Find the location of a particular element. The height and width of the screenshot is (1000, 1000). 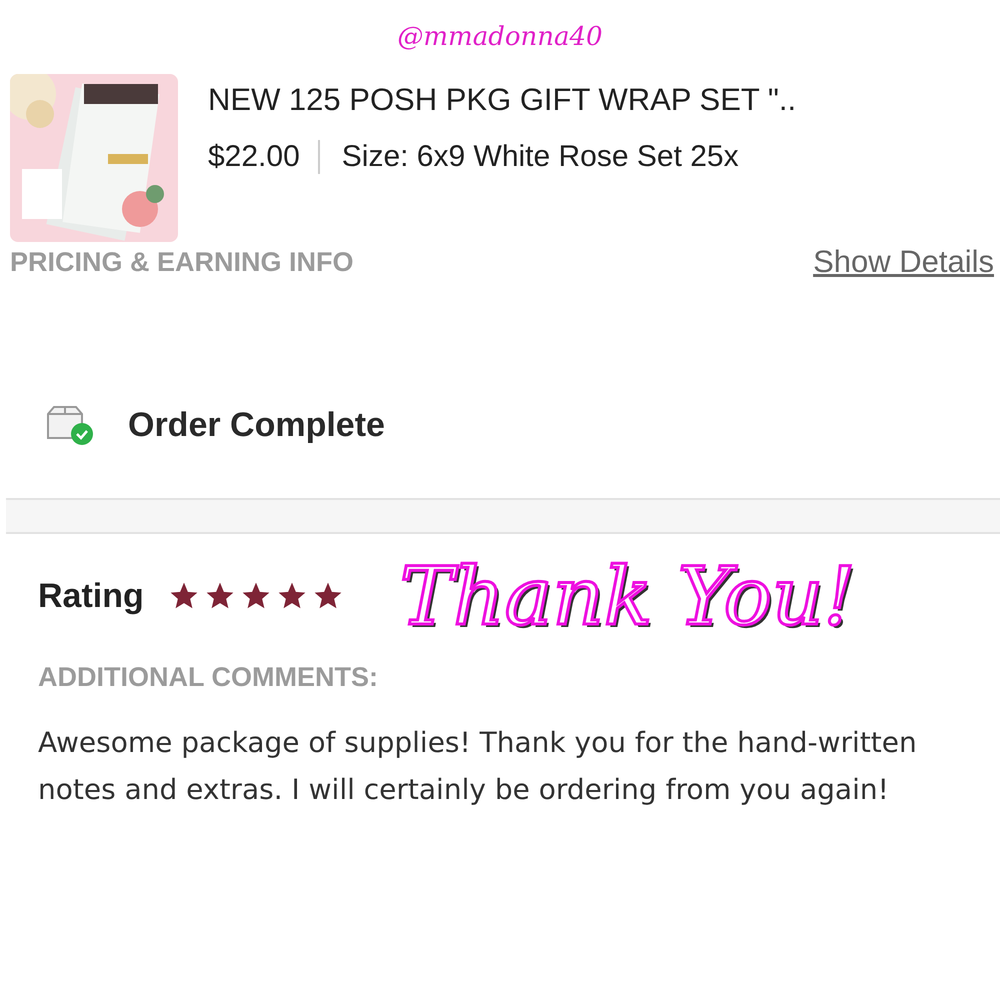

username-handle: @mmadonna40 is located at coordinates (500, 37).